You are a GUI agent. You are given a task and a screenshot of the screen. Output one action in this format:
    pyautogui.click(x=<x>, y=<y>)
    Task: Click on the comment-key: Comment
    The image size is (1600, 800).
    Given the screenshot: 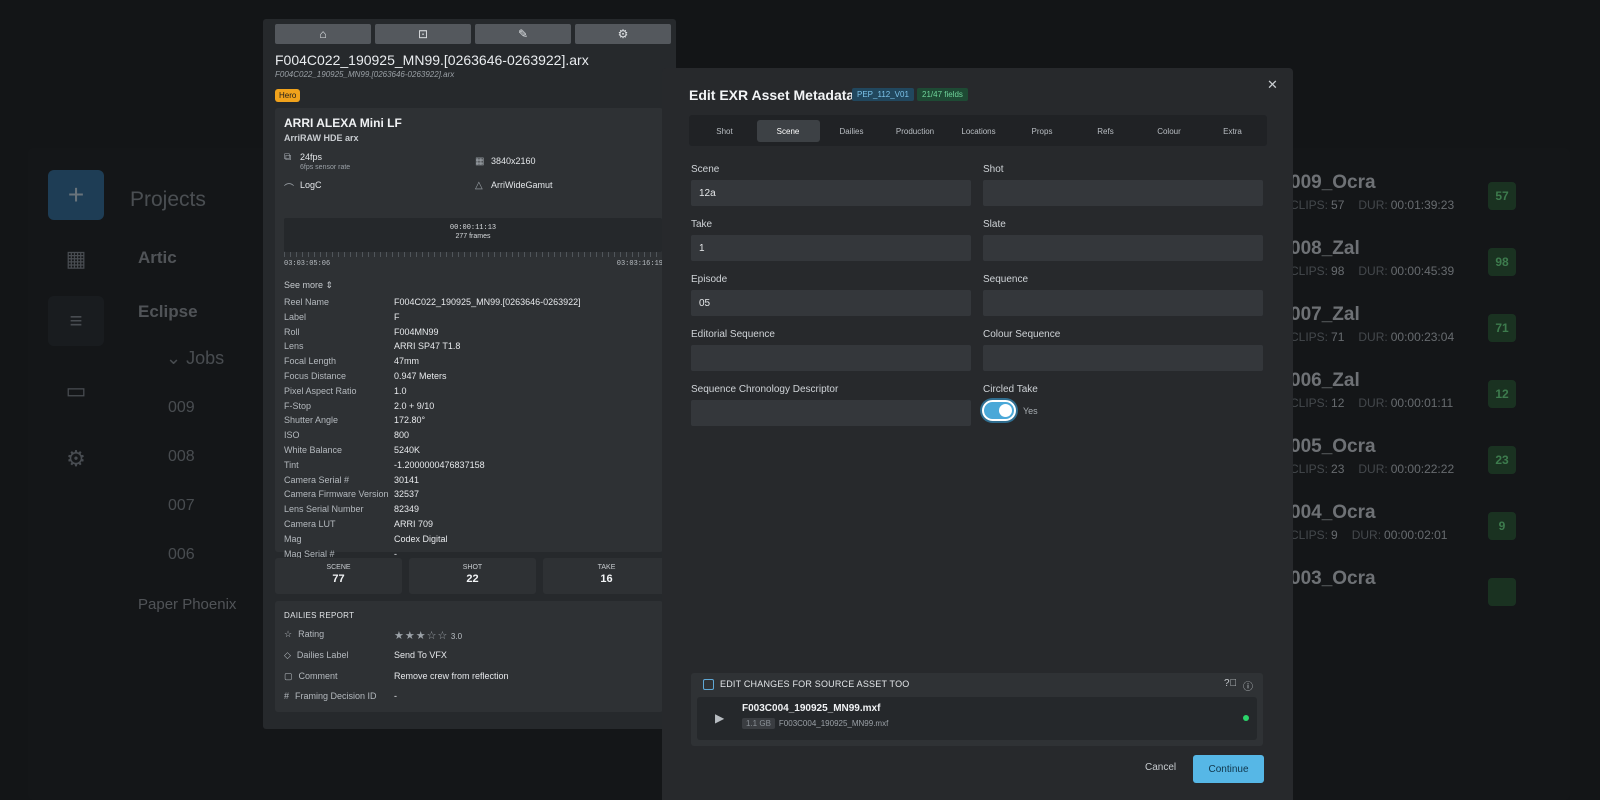 What is the action you would take?
    pyautogui.click(x=318, y=676)
    